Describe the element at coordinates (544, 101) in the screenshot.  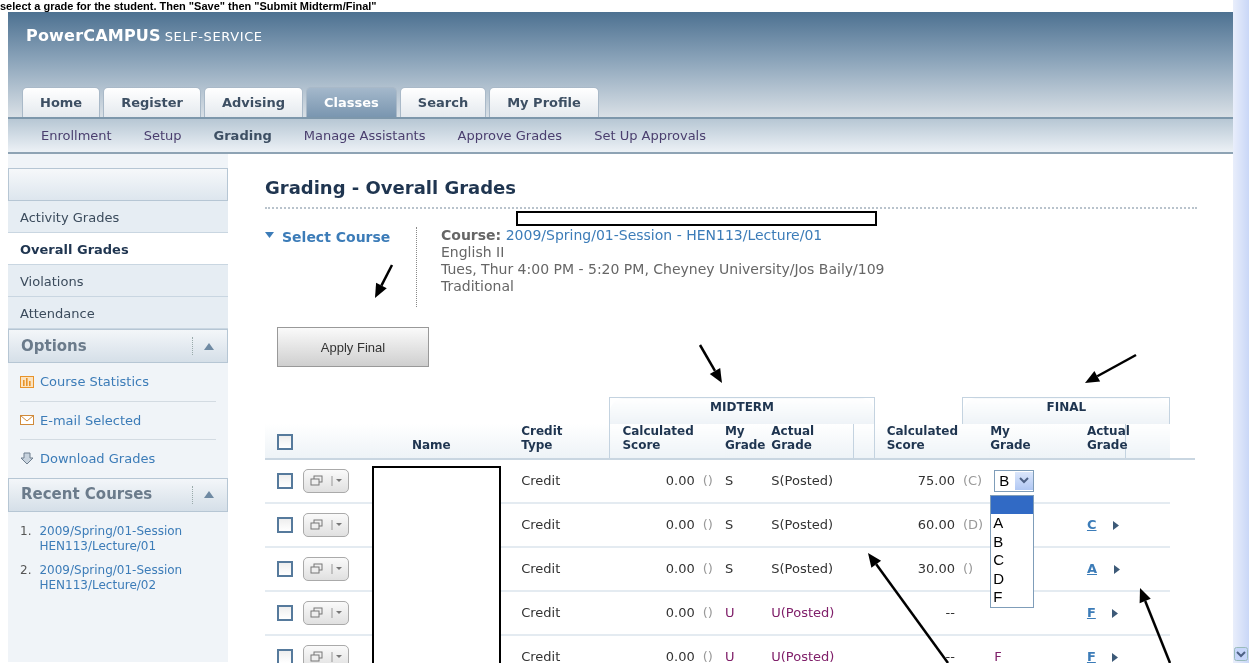
I see `nav-tab: My Profile` at that location.